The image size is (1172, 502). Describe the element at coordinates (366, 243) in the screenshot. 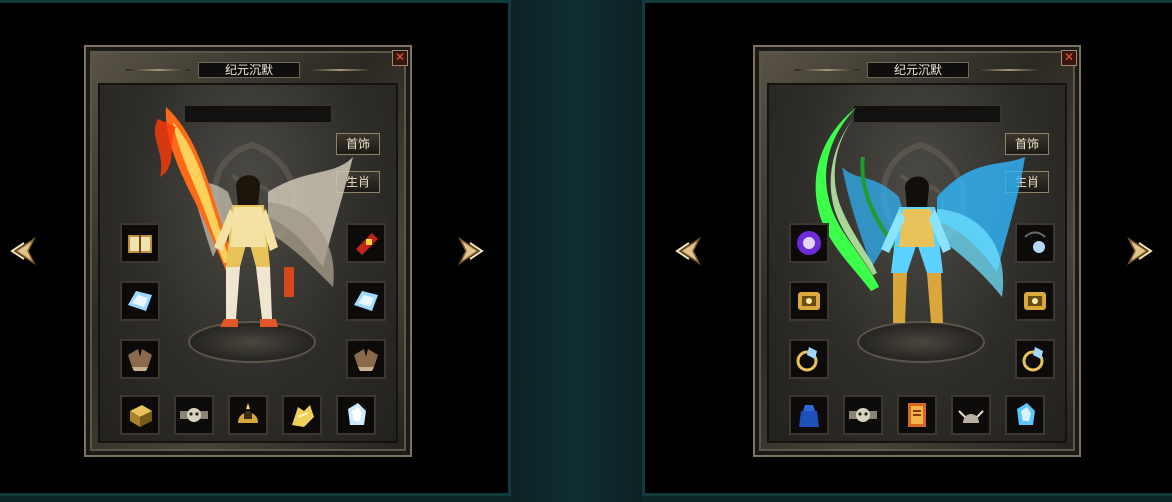

I see `red-seal-icon` at that location.